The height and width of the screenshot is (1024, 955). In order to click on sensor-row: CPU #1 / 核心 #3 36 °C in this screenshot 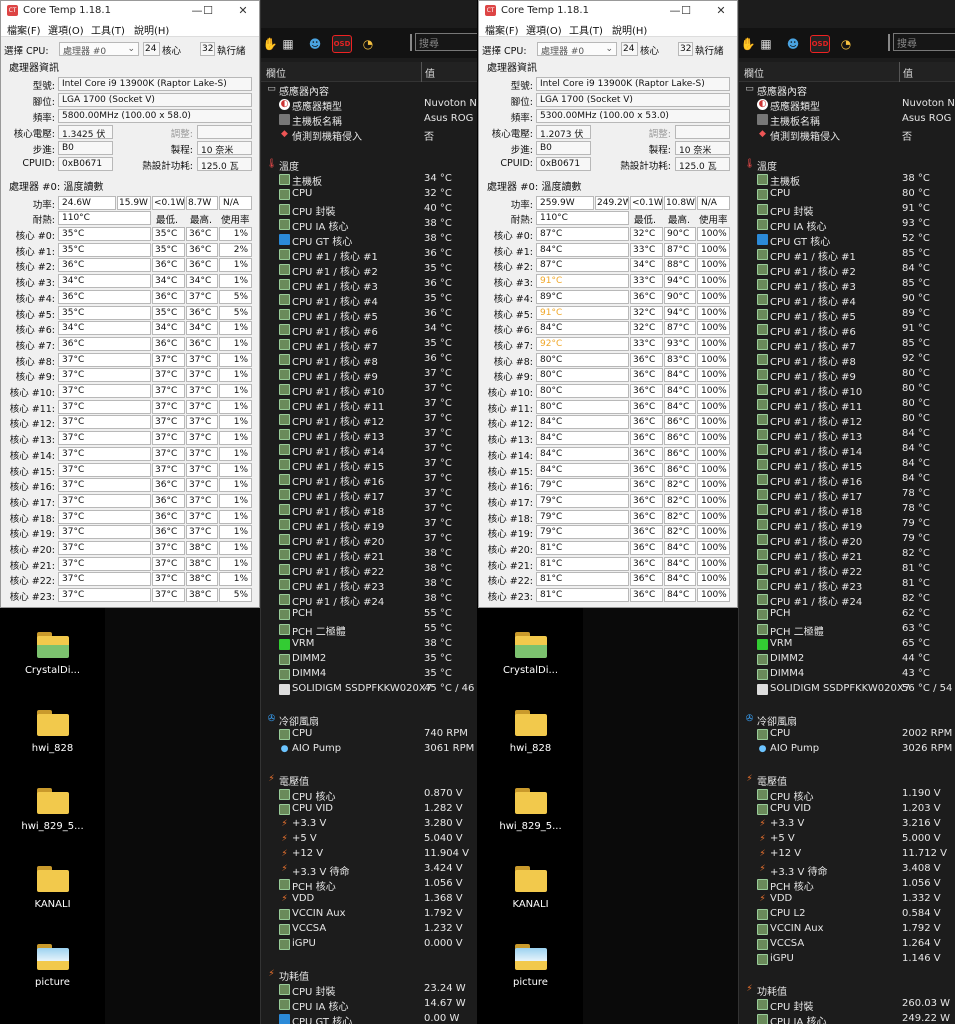, I will do `click(369, 285)`.